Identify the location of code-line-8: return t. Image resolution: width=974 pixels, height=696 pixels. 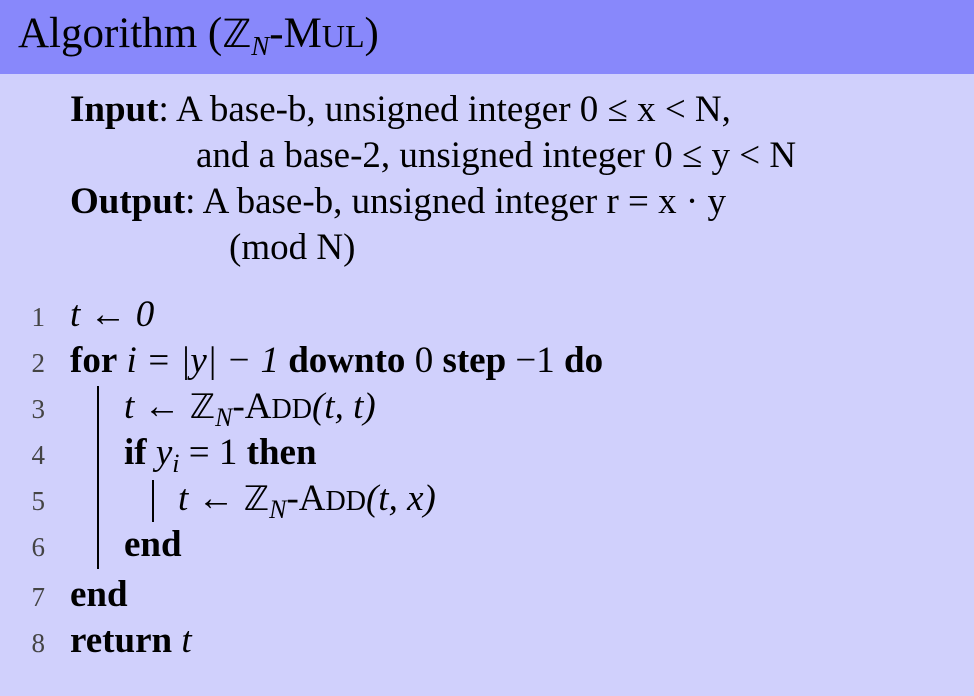
(131, 641).